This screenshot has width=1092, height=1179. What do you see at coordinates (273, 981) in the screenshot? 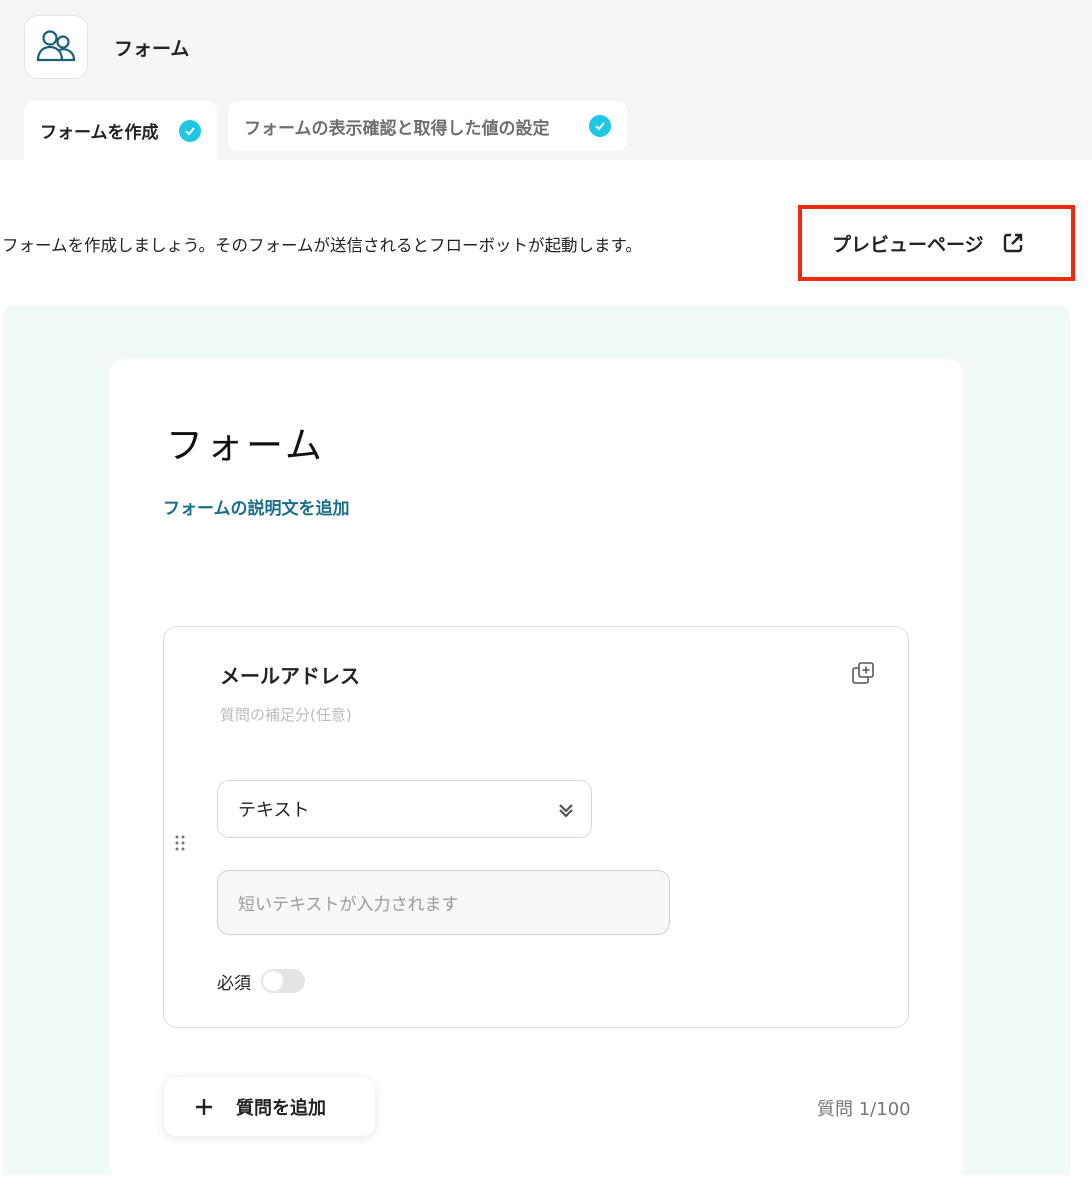
I see `toggle-knob` at bounding box center [273, 981].